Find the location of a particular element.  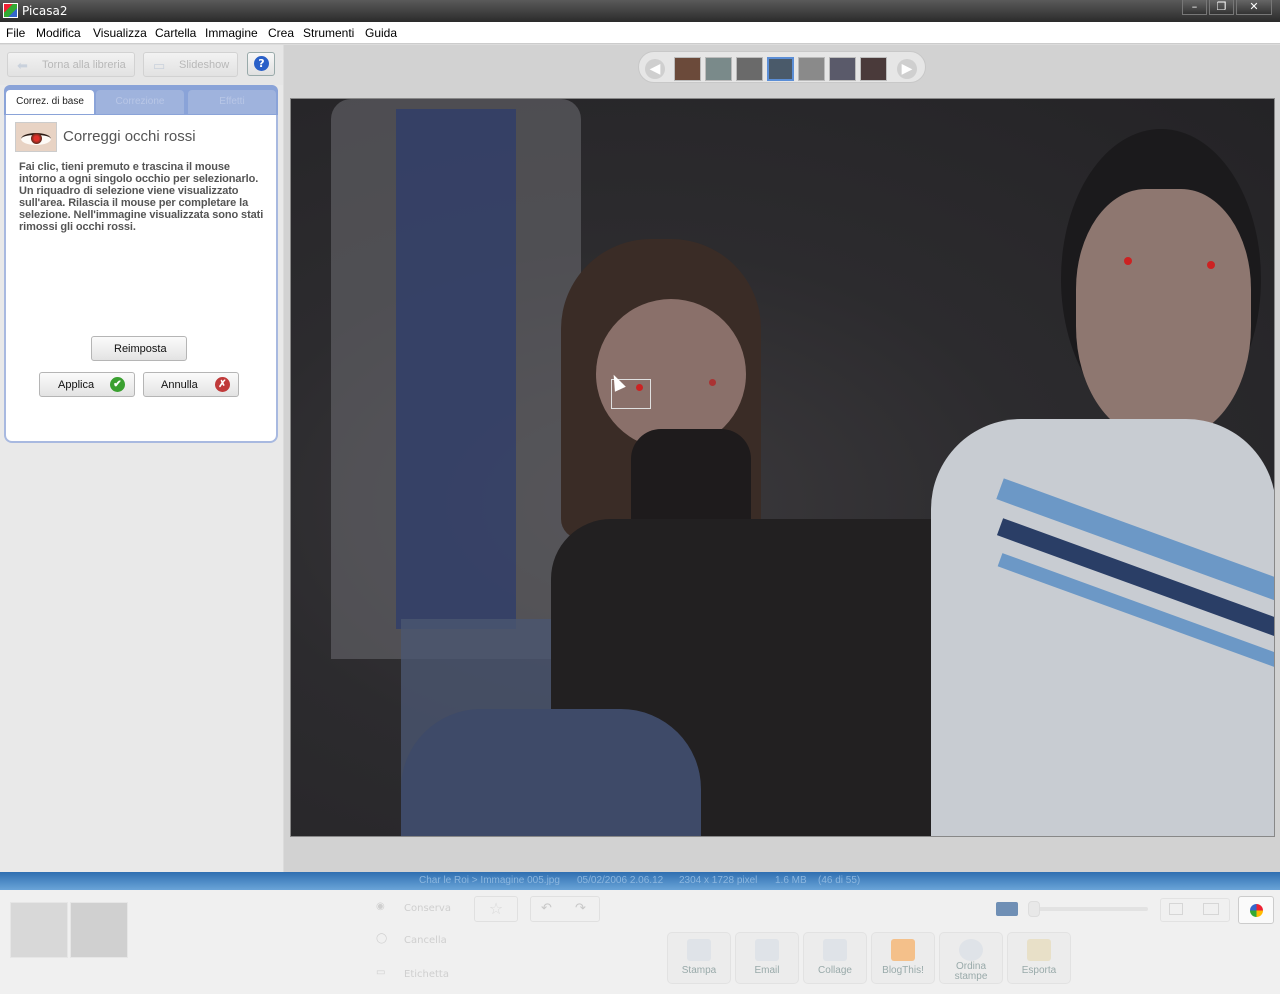

rotate-buttons: ↶ ↷ is located at coordinates (565, 909).